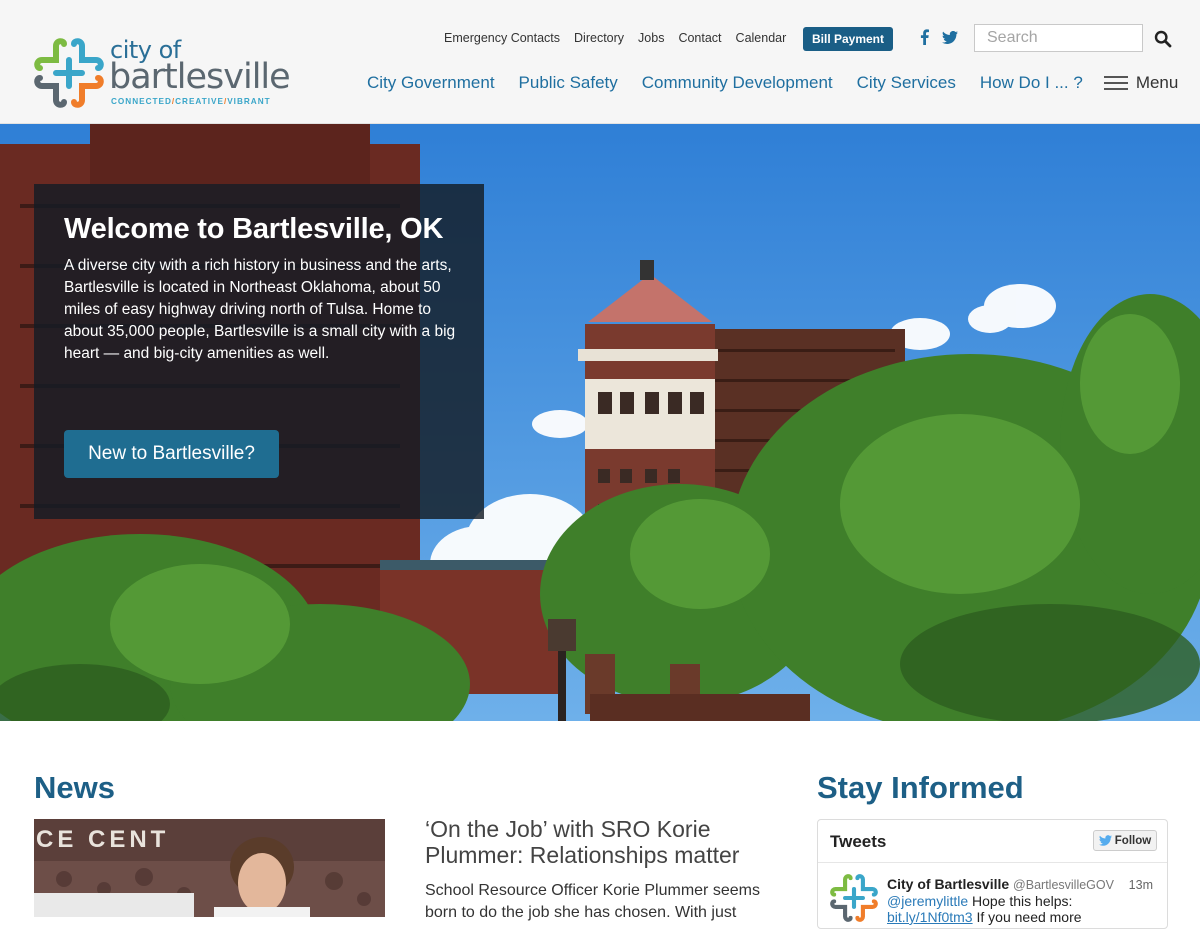 Image resolution: width=1200 pixels, height=929 pixels. I want to click on news-image: CE CENT, so click(209, 868).